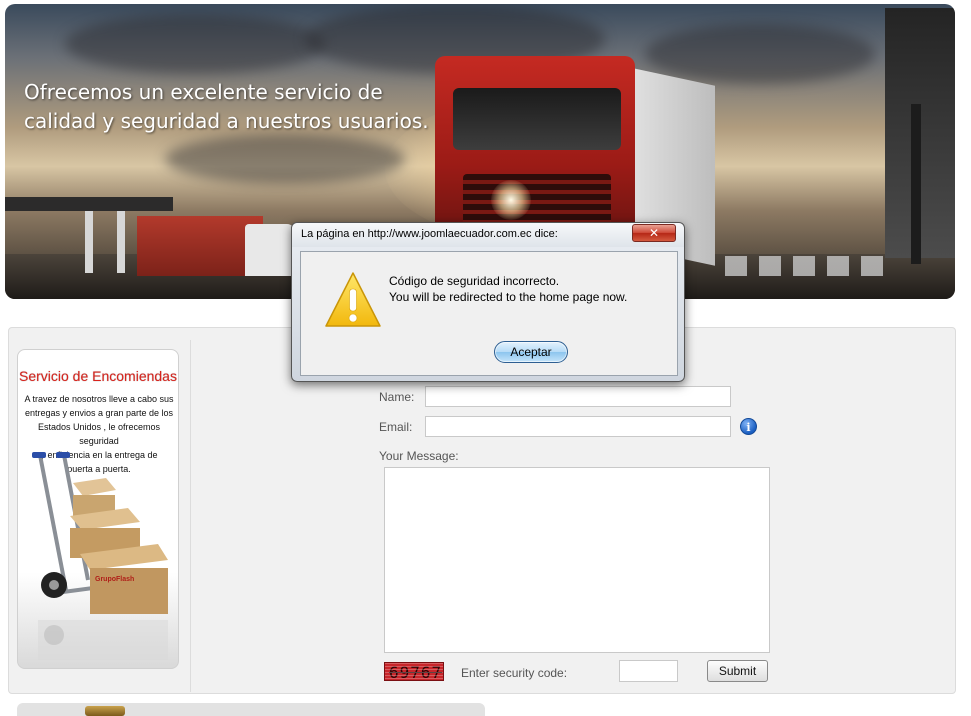 Image resolution: width=971 pixels, height=716 pixels. Describe the element at coordinates (578, 396) in the screenshot. I see `name-input` at that location.